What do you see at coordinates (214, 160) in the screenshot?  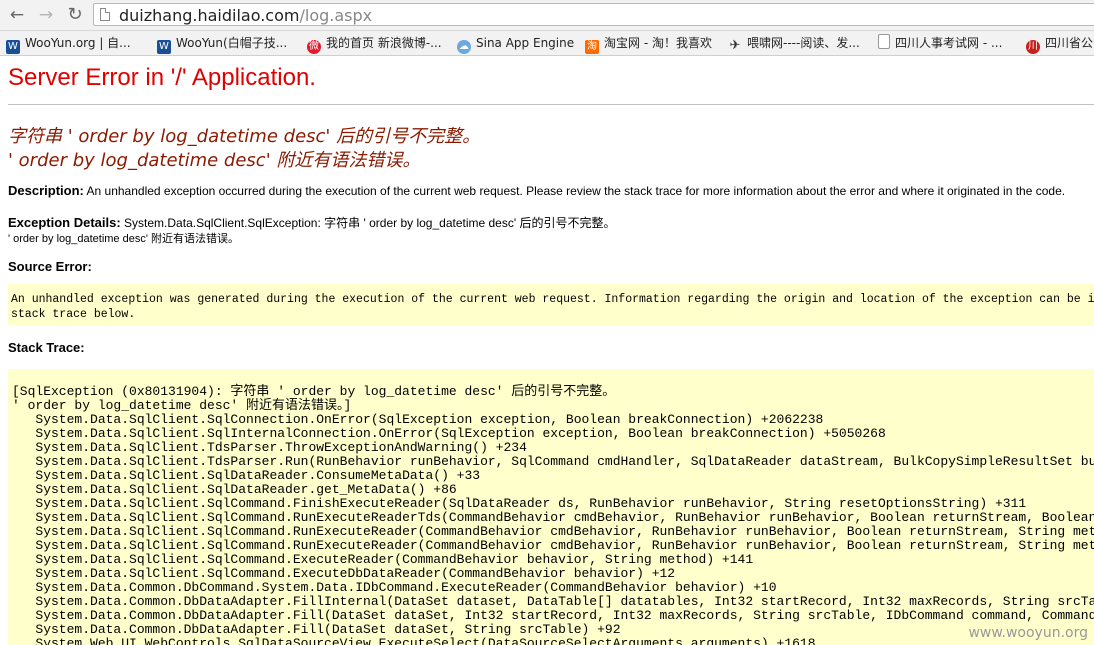 I see `error-message-line2: ' order by log_datetime desc' 附近有语法错误。` at bounding box center [214, 160].